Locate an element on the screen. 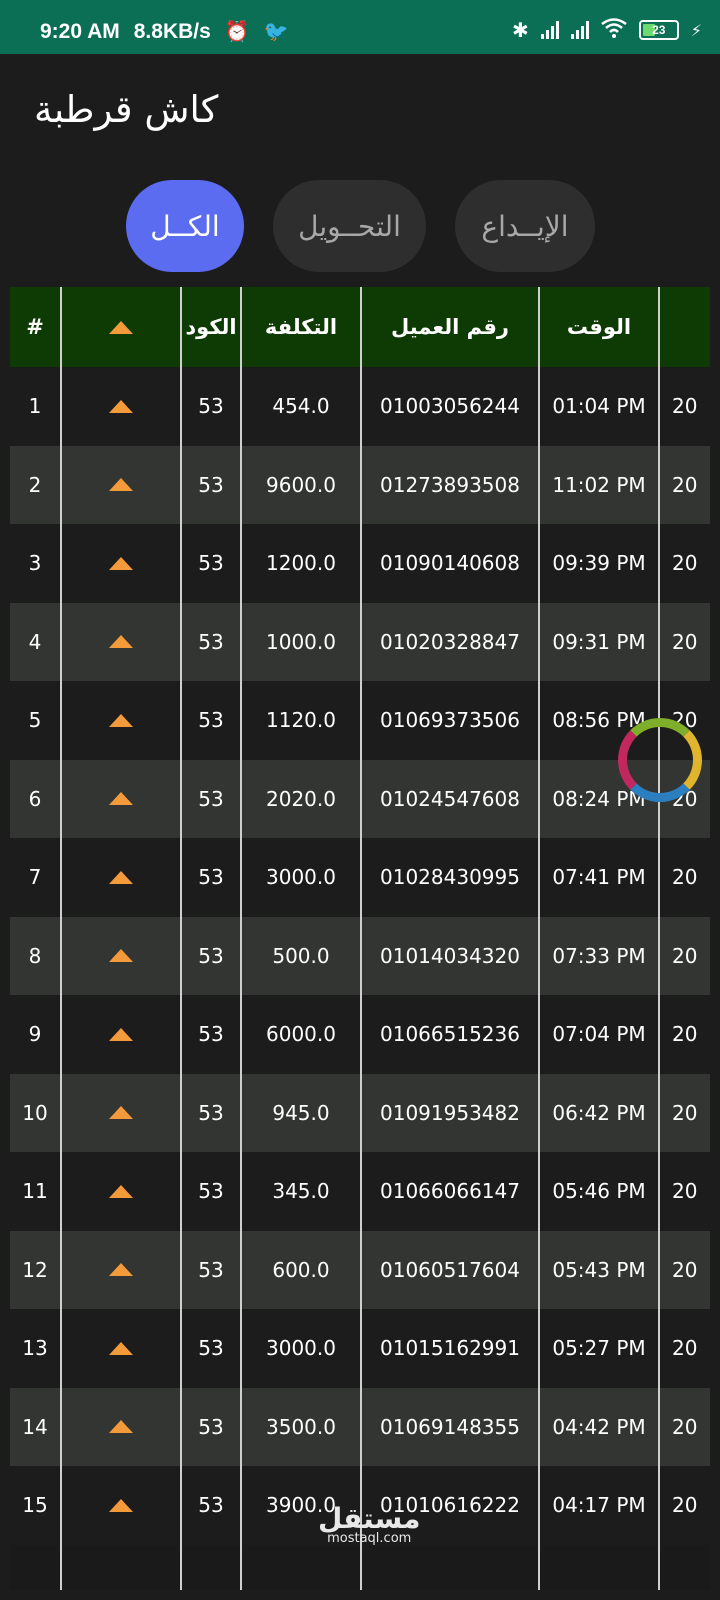 The height and width of the screenshot is (1600, 720). row-client-number: 01091953482 is located at coordinates (450, 1112).